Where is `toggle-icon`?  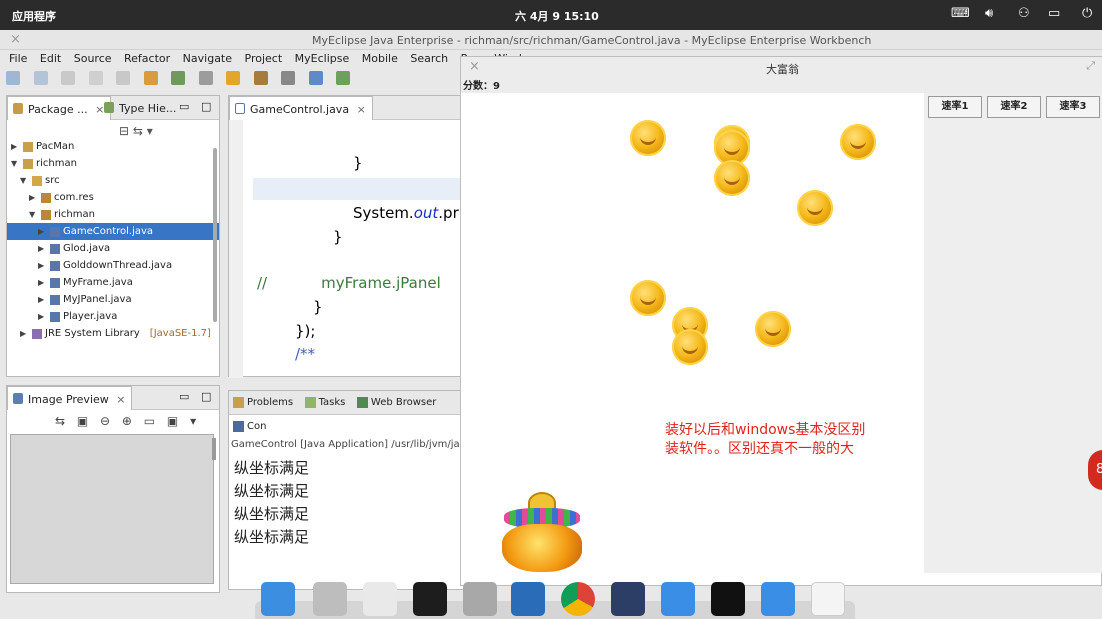
toggle-icon is located at coordinates (380, 599).